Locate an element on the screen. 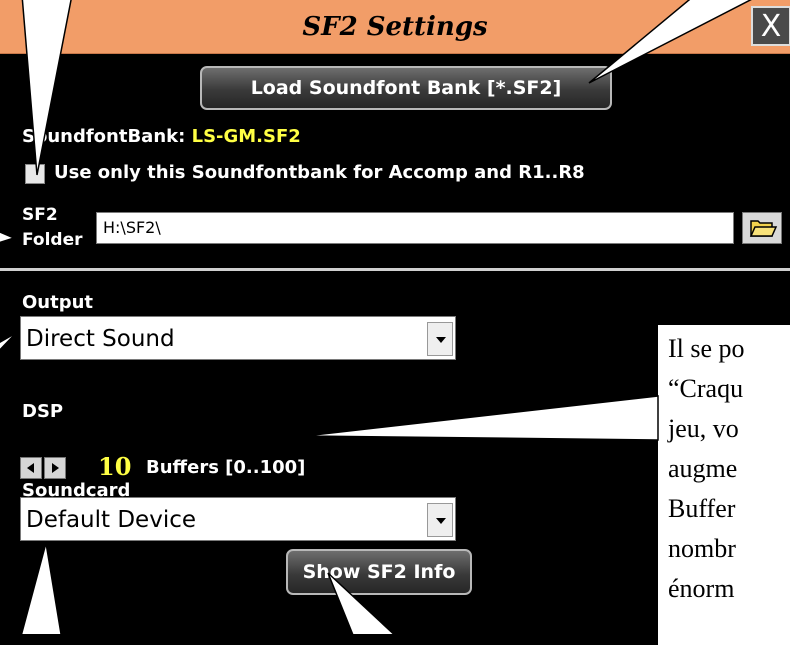 The width and height of the screenshot is (790, 645). show-sf2-info-button: Show SF2 Info is located at coordinates (379, 572).